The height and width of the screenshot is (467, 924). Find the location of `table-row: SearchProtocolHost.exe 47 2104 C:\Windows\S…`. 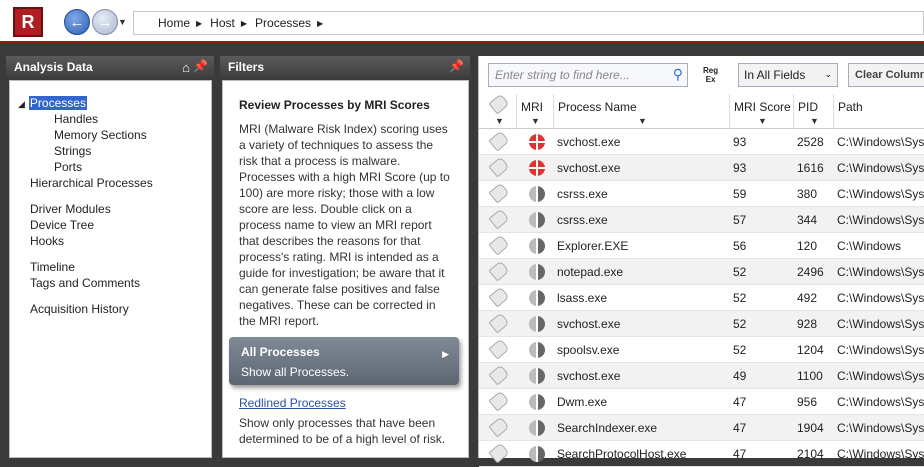

table-row: SearchProtocolHost.exe 47 2104 C:\Windows\S… is located at coordinates (701, 454).